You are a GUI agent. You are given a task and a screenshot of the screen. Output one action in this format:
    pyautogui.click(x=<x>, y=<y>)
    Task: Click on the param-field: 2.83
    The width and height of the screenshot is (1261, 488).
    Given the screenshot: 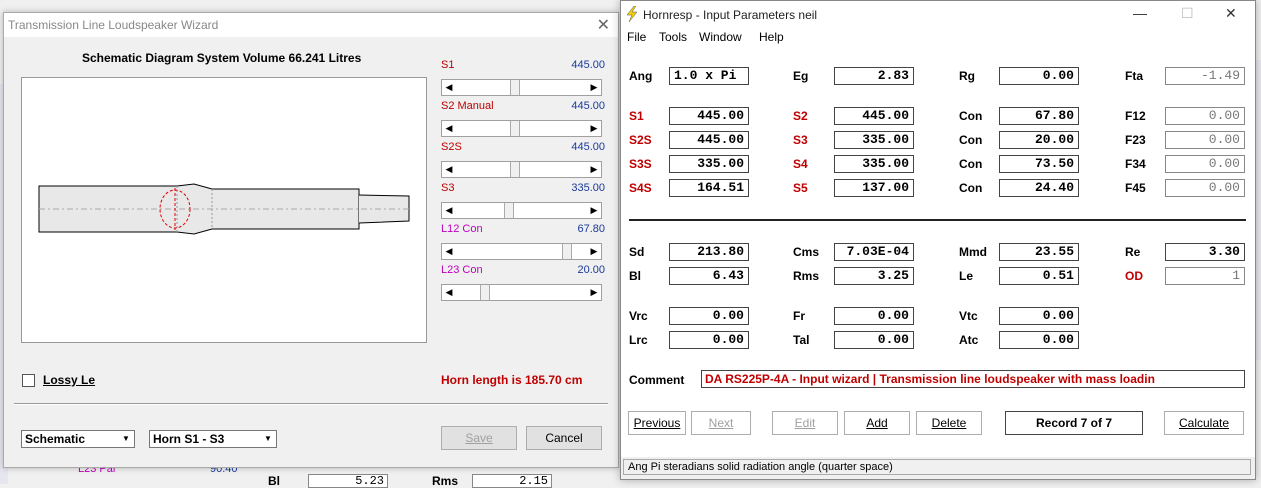 What is the action you would take?
    pyautogui.click(x=874, y=76)
    